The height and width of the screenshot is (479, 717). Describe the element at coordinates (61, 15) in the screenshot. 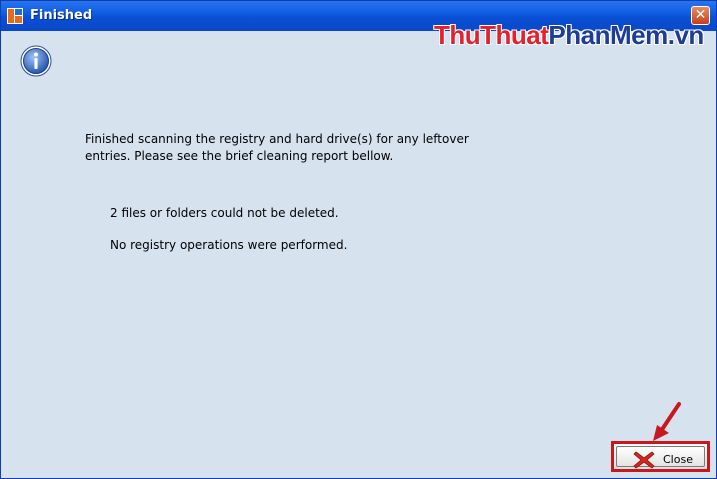

I see `window-title: Finished` at that location.